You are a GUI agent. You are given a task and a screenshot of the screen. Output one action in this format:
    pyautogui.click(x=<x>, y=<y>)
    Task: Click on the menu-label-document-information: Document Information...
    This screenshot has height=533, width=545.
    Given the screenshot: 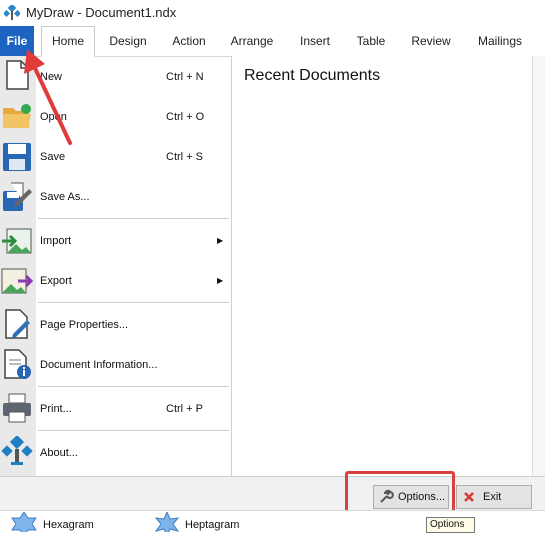 What is the action you would take?
    pyautogui.click(x=99, y=365)
    